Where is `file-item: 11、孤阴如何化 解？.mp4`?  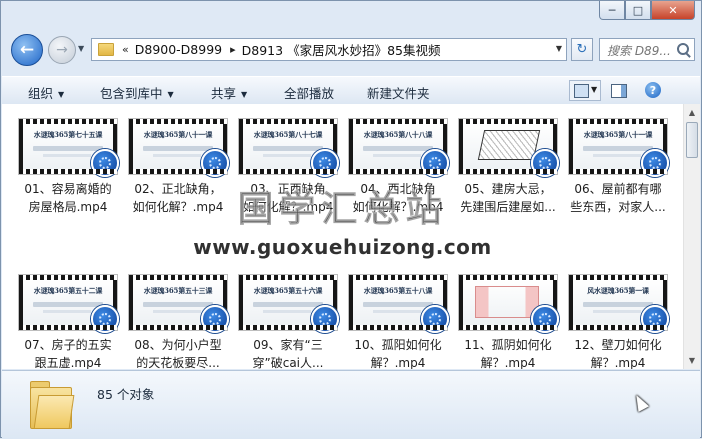 file-item: 11、孤阴如何化 解？.mp4 is located at coordinates (508, 321).